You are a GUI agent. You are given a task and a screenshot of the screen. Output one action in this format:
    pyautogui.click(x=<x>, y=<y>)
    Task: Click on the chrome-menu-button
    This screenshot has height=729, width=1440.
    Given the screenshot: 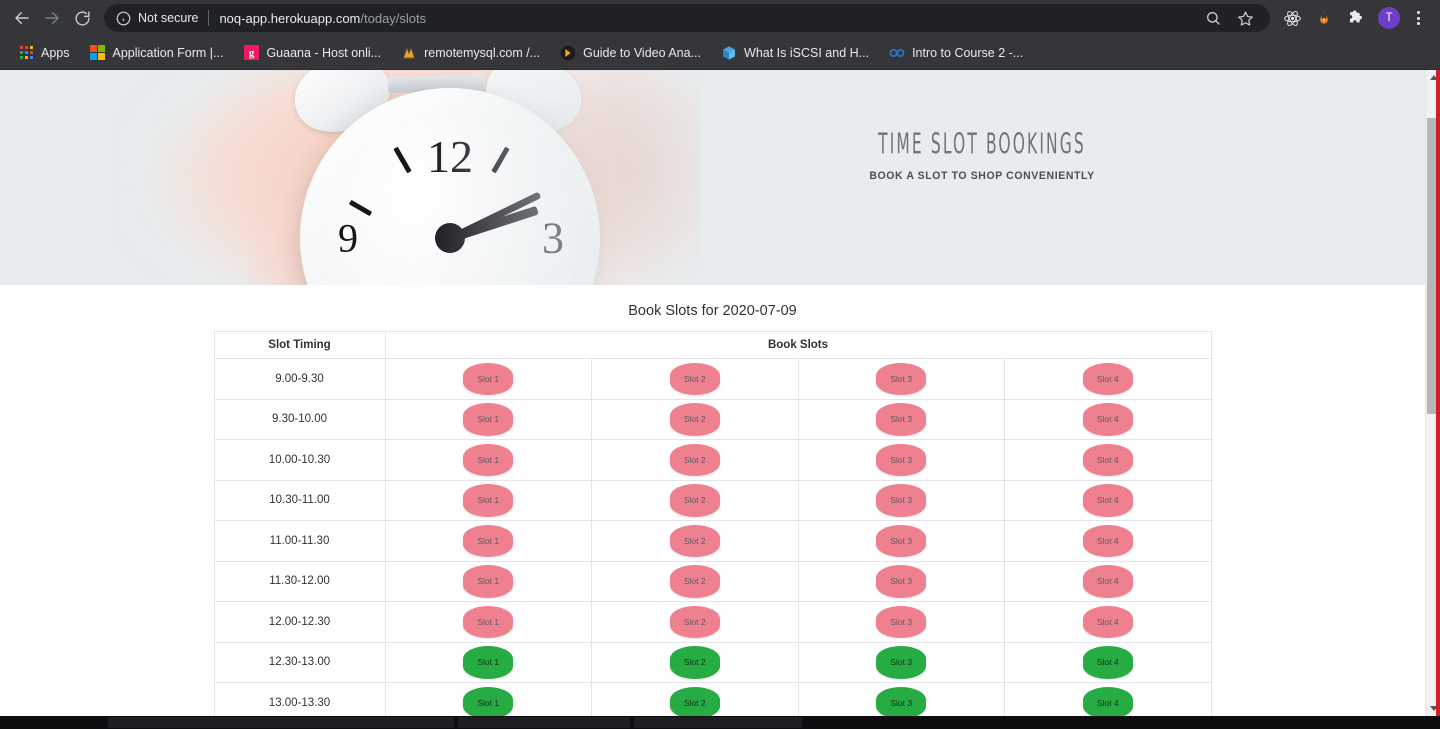 What is the action you would take?
    pyautogui.click(x=1418, y=18)
    